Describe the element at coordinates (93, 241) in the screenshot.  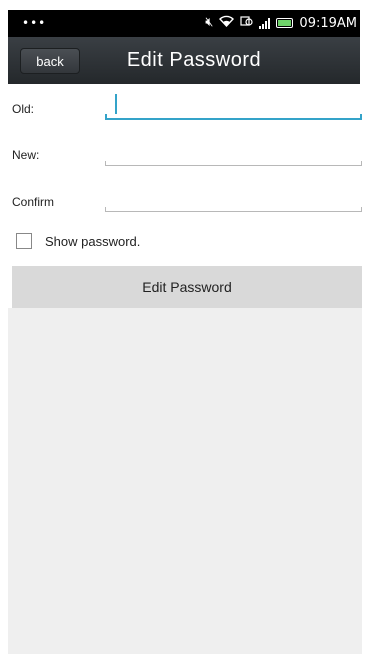
I see `show-password-label: Show password.` at that location.